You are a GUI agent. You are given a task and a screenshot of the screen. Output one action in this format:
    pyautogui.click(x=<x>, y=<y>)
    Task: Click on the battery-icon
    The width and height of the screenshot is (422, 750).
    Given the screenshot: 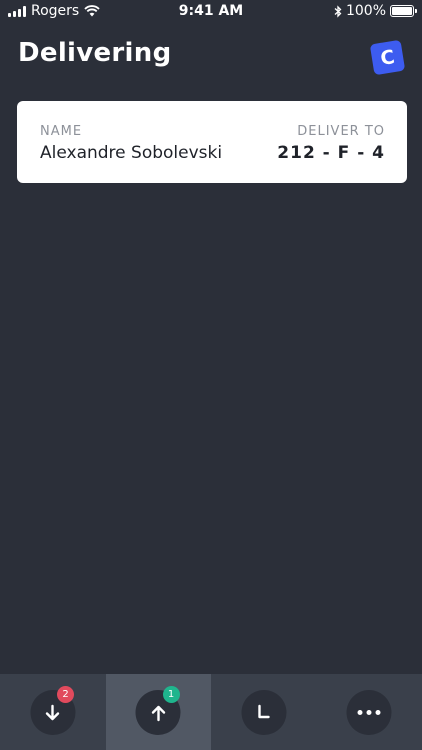 What is the action you would take?
    pyautogui.click(x=403, y=11)
    